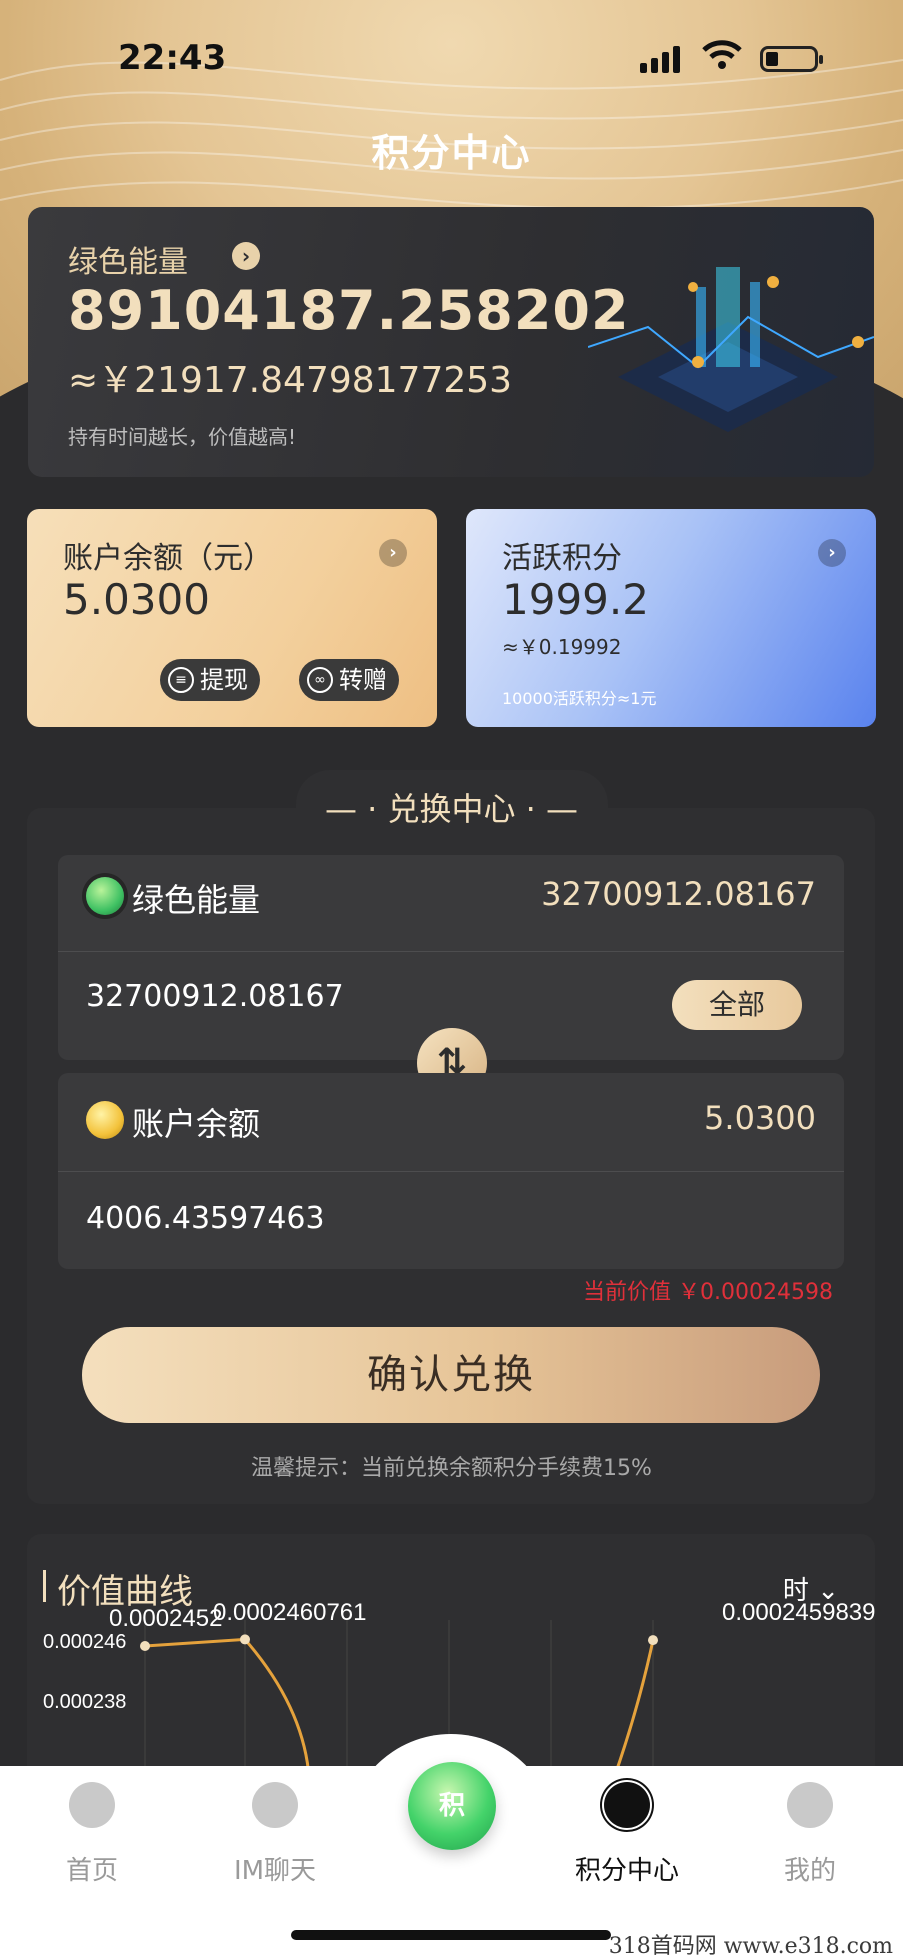  Describe the element at coordinates (182, 437) in the screenshot. I see `green-energy-tip: 持有时间越长，价值越高!` at that location.